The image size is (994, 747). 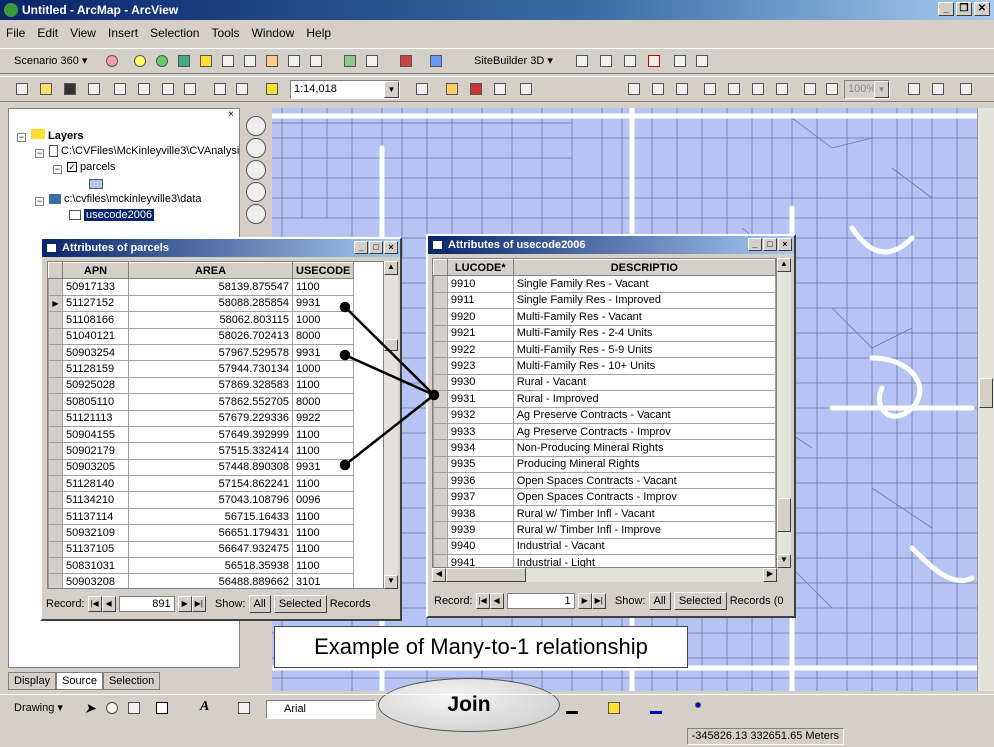 I want to click on row-selector: ▶, so click(x=55, y=303).